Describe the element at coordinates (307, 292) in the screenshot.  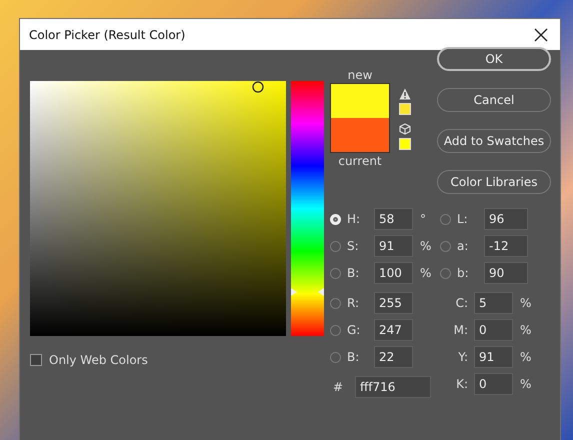
I see `hue-slider-thumb` at that location.